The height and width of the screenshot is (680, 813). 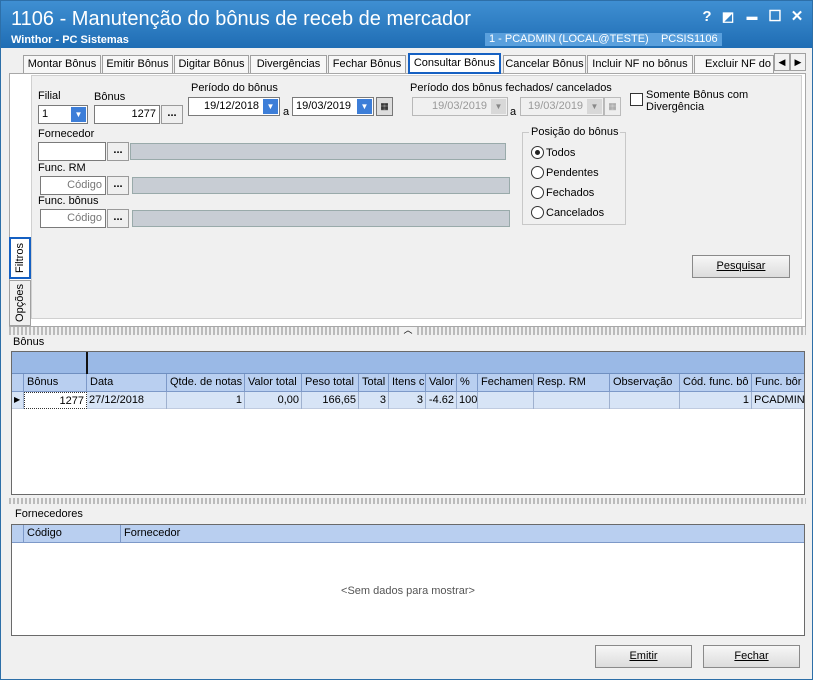 What do you see at coordinates (506, 383) in the screenshot?
I see `col-fechamento: Fechamen` at bounding box center [506, 383].